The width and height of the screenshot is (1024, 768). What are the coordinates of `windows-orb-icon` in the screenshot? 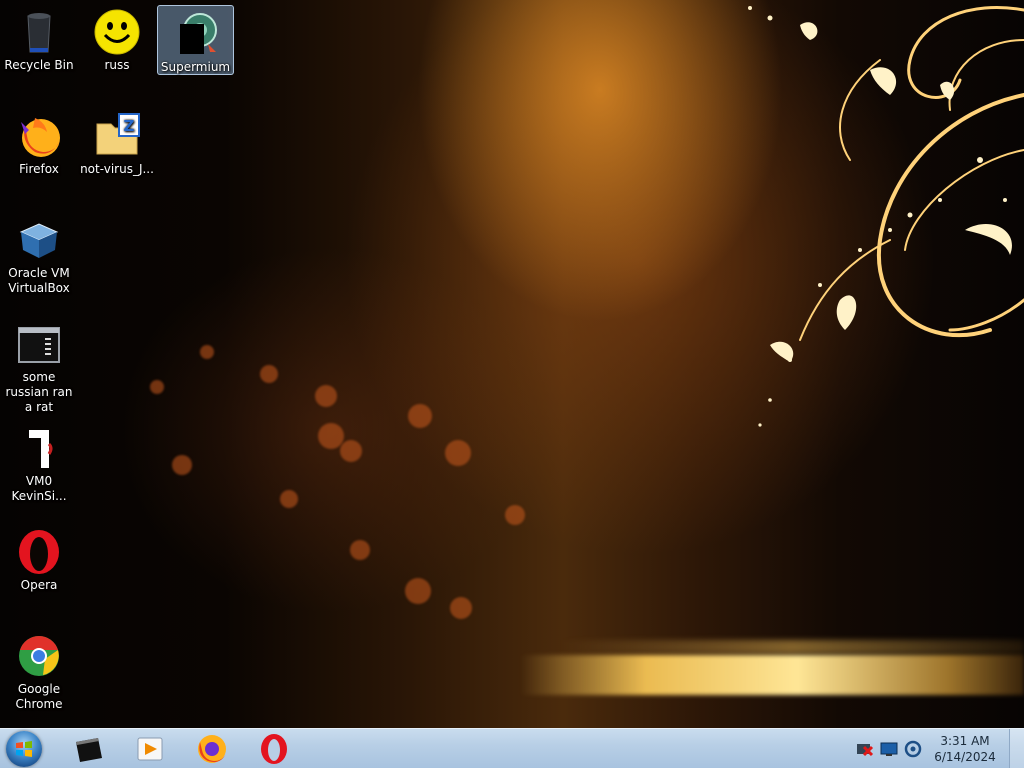 It's located at (24, 749).